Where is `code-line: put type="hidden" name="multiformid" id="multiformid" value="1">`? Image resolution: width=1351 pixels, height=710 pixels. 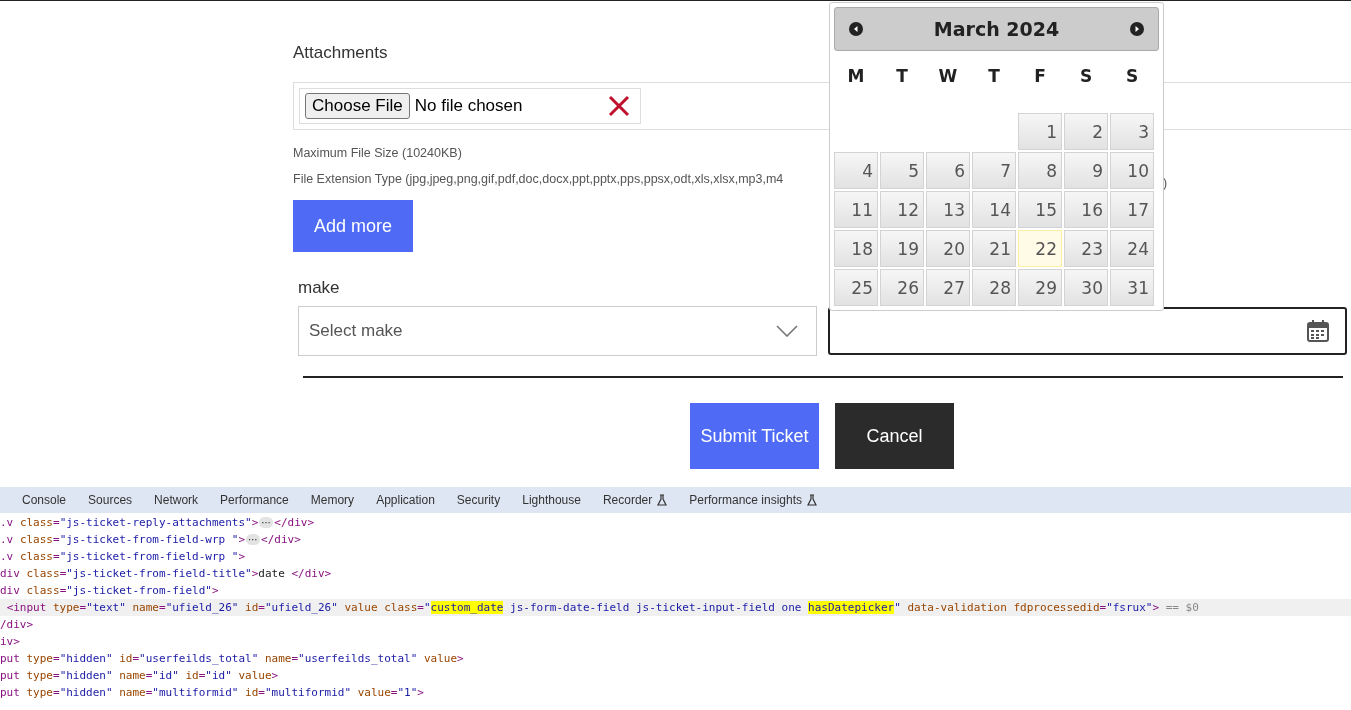 code-line: put type="hidden" name="multiformid" id="multiformid" value="1"> is located at coordinates (675, 692).